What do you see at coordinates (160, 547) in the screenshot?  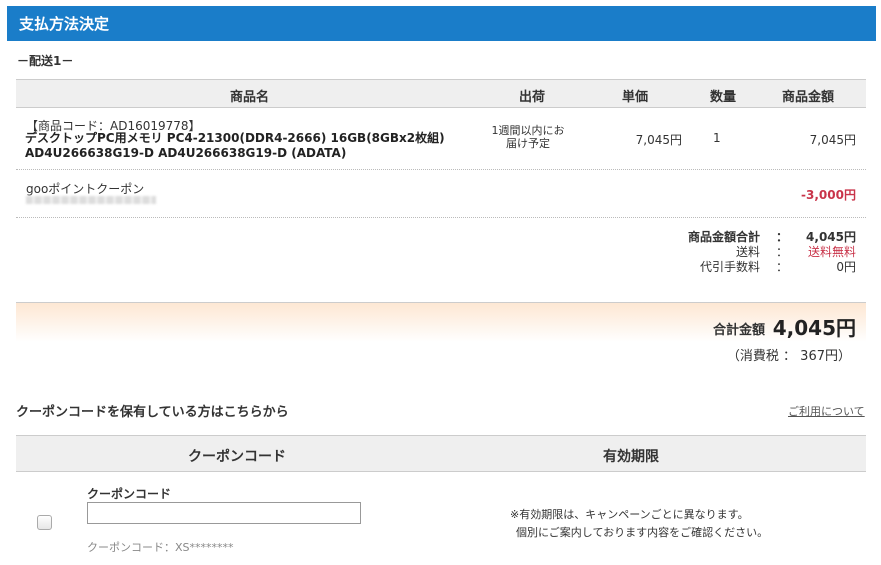 I see `coupon-code-hint: クーポンコード：XS********` at bounding box center [160, 547].